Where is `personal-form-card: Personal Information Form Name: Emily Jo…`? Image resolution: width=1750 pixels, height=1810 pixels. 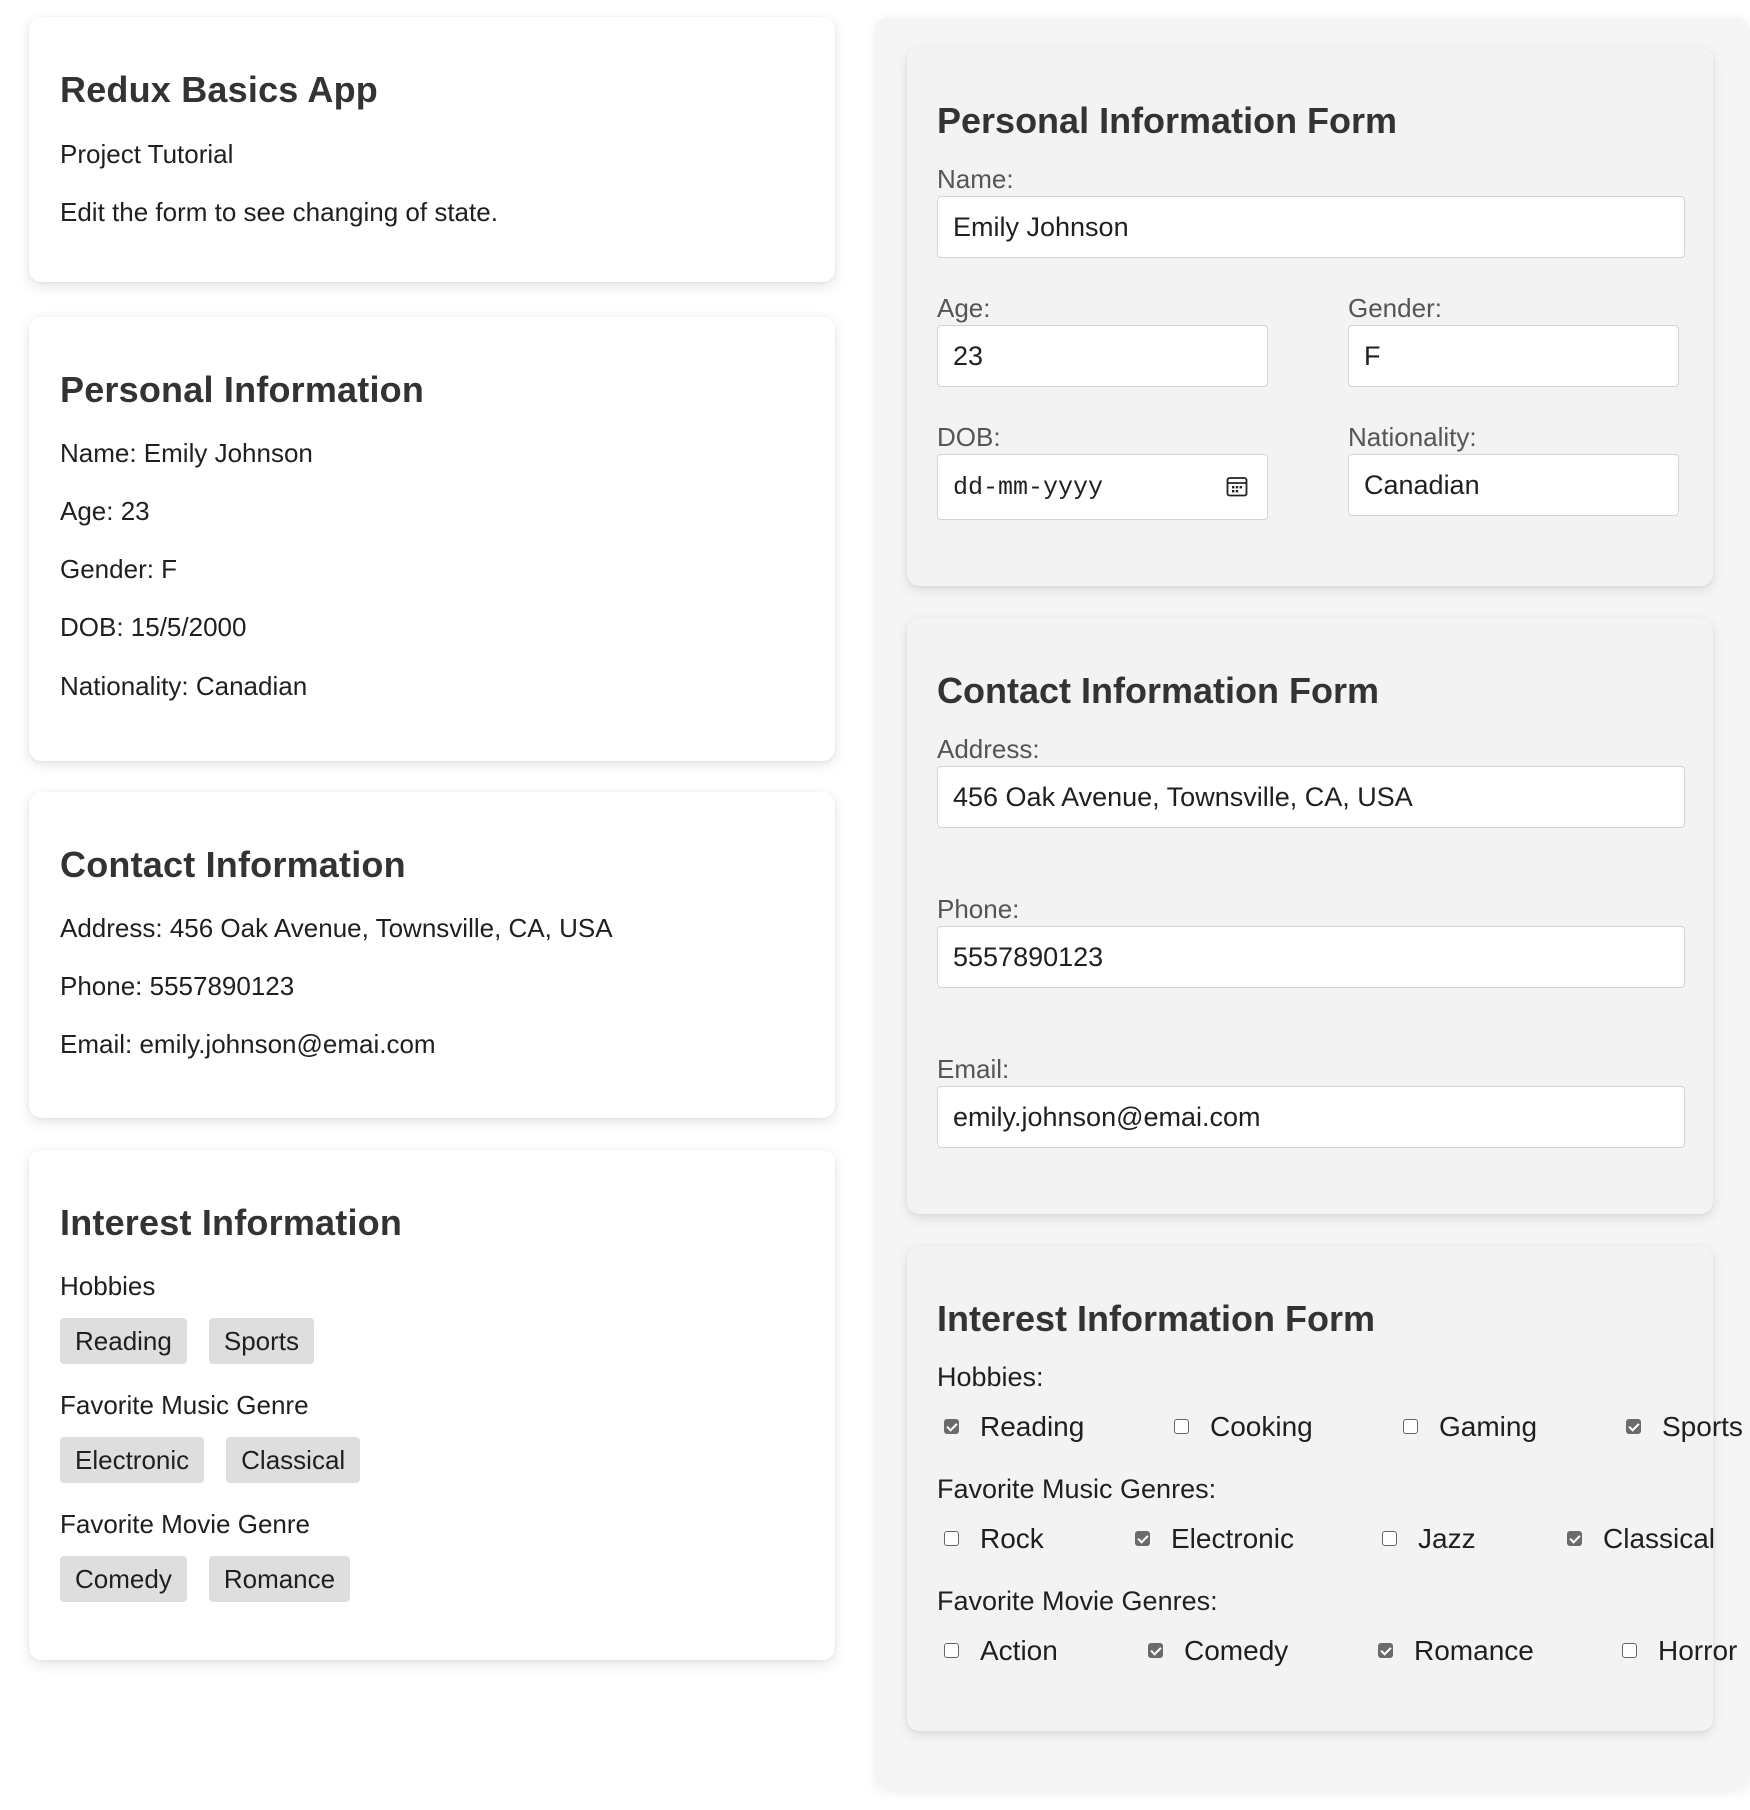
personal-form-card: Personal Information Form Name: Emily Jo… is located at coordinates (1310, 317).